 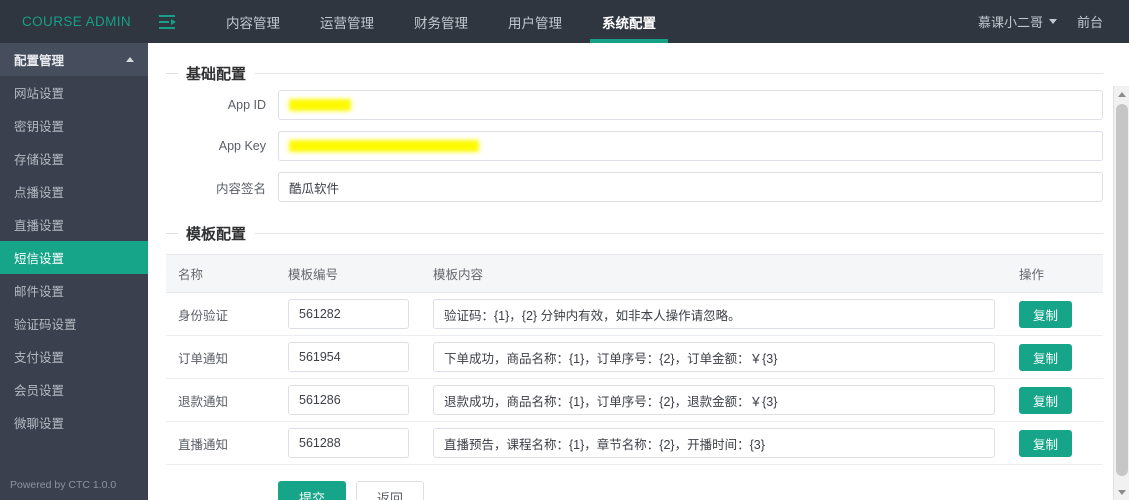 I want to click on arrow-up-glyph, so click(x=1122, y=94).